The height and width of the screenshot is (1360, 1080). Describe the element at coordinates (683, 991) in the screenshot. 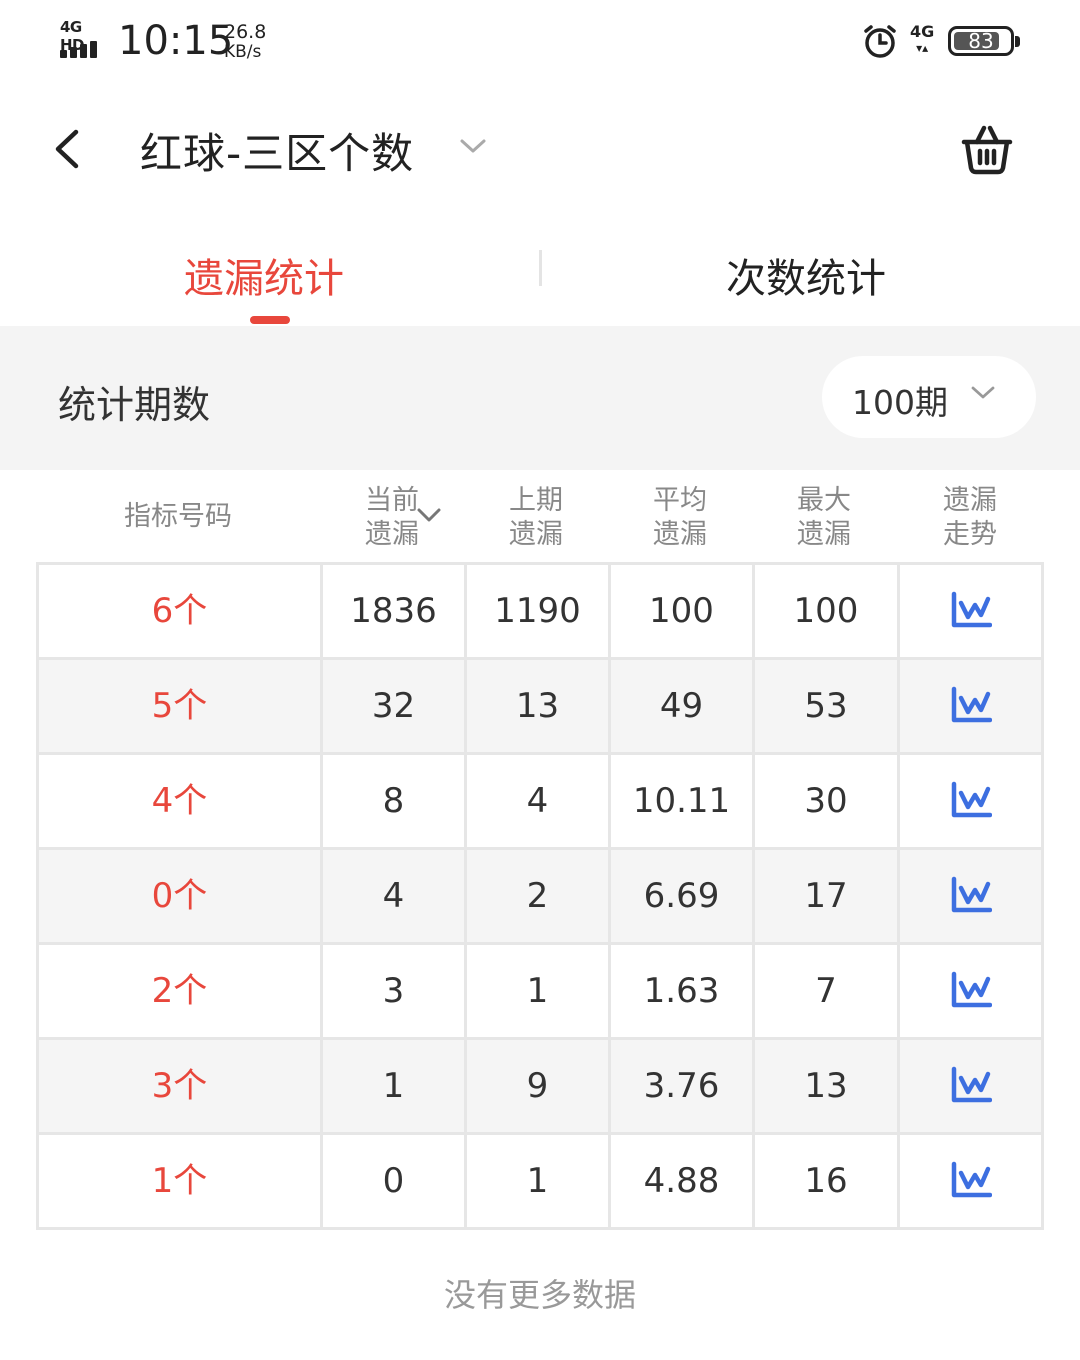

I see `cell-avg-miss: 1.63` at that location.